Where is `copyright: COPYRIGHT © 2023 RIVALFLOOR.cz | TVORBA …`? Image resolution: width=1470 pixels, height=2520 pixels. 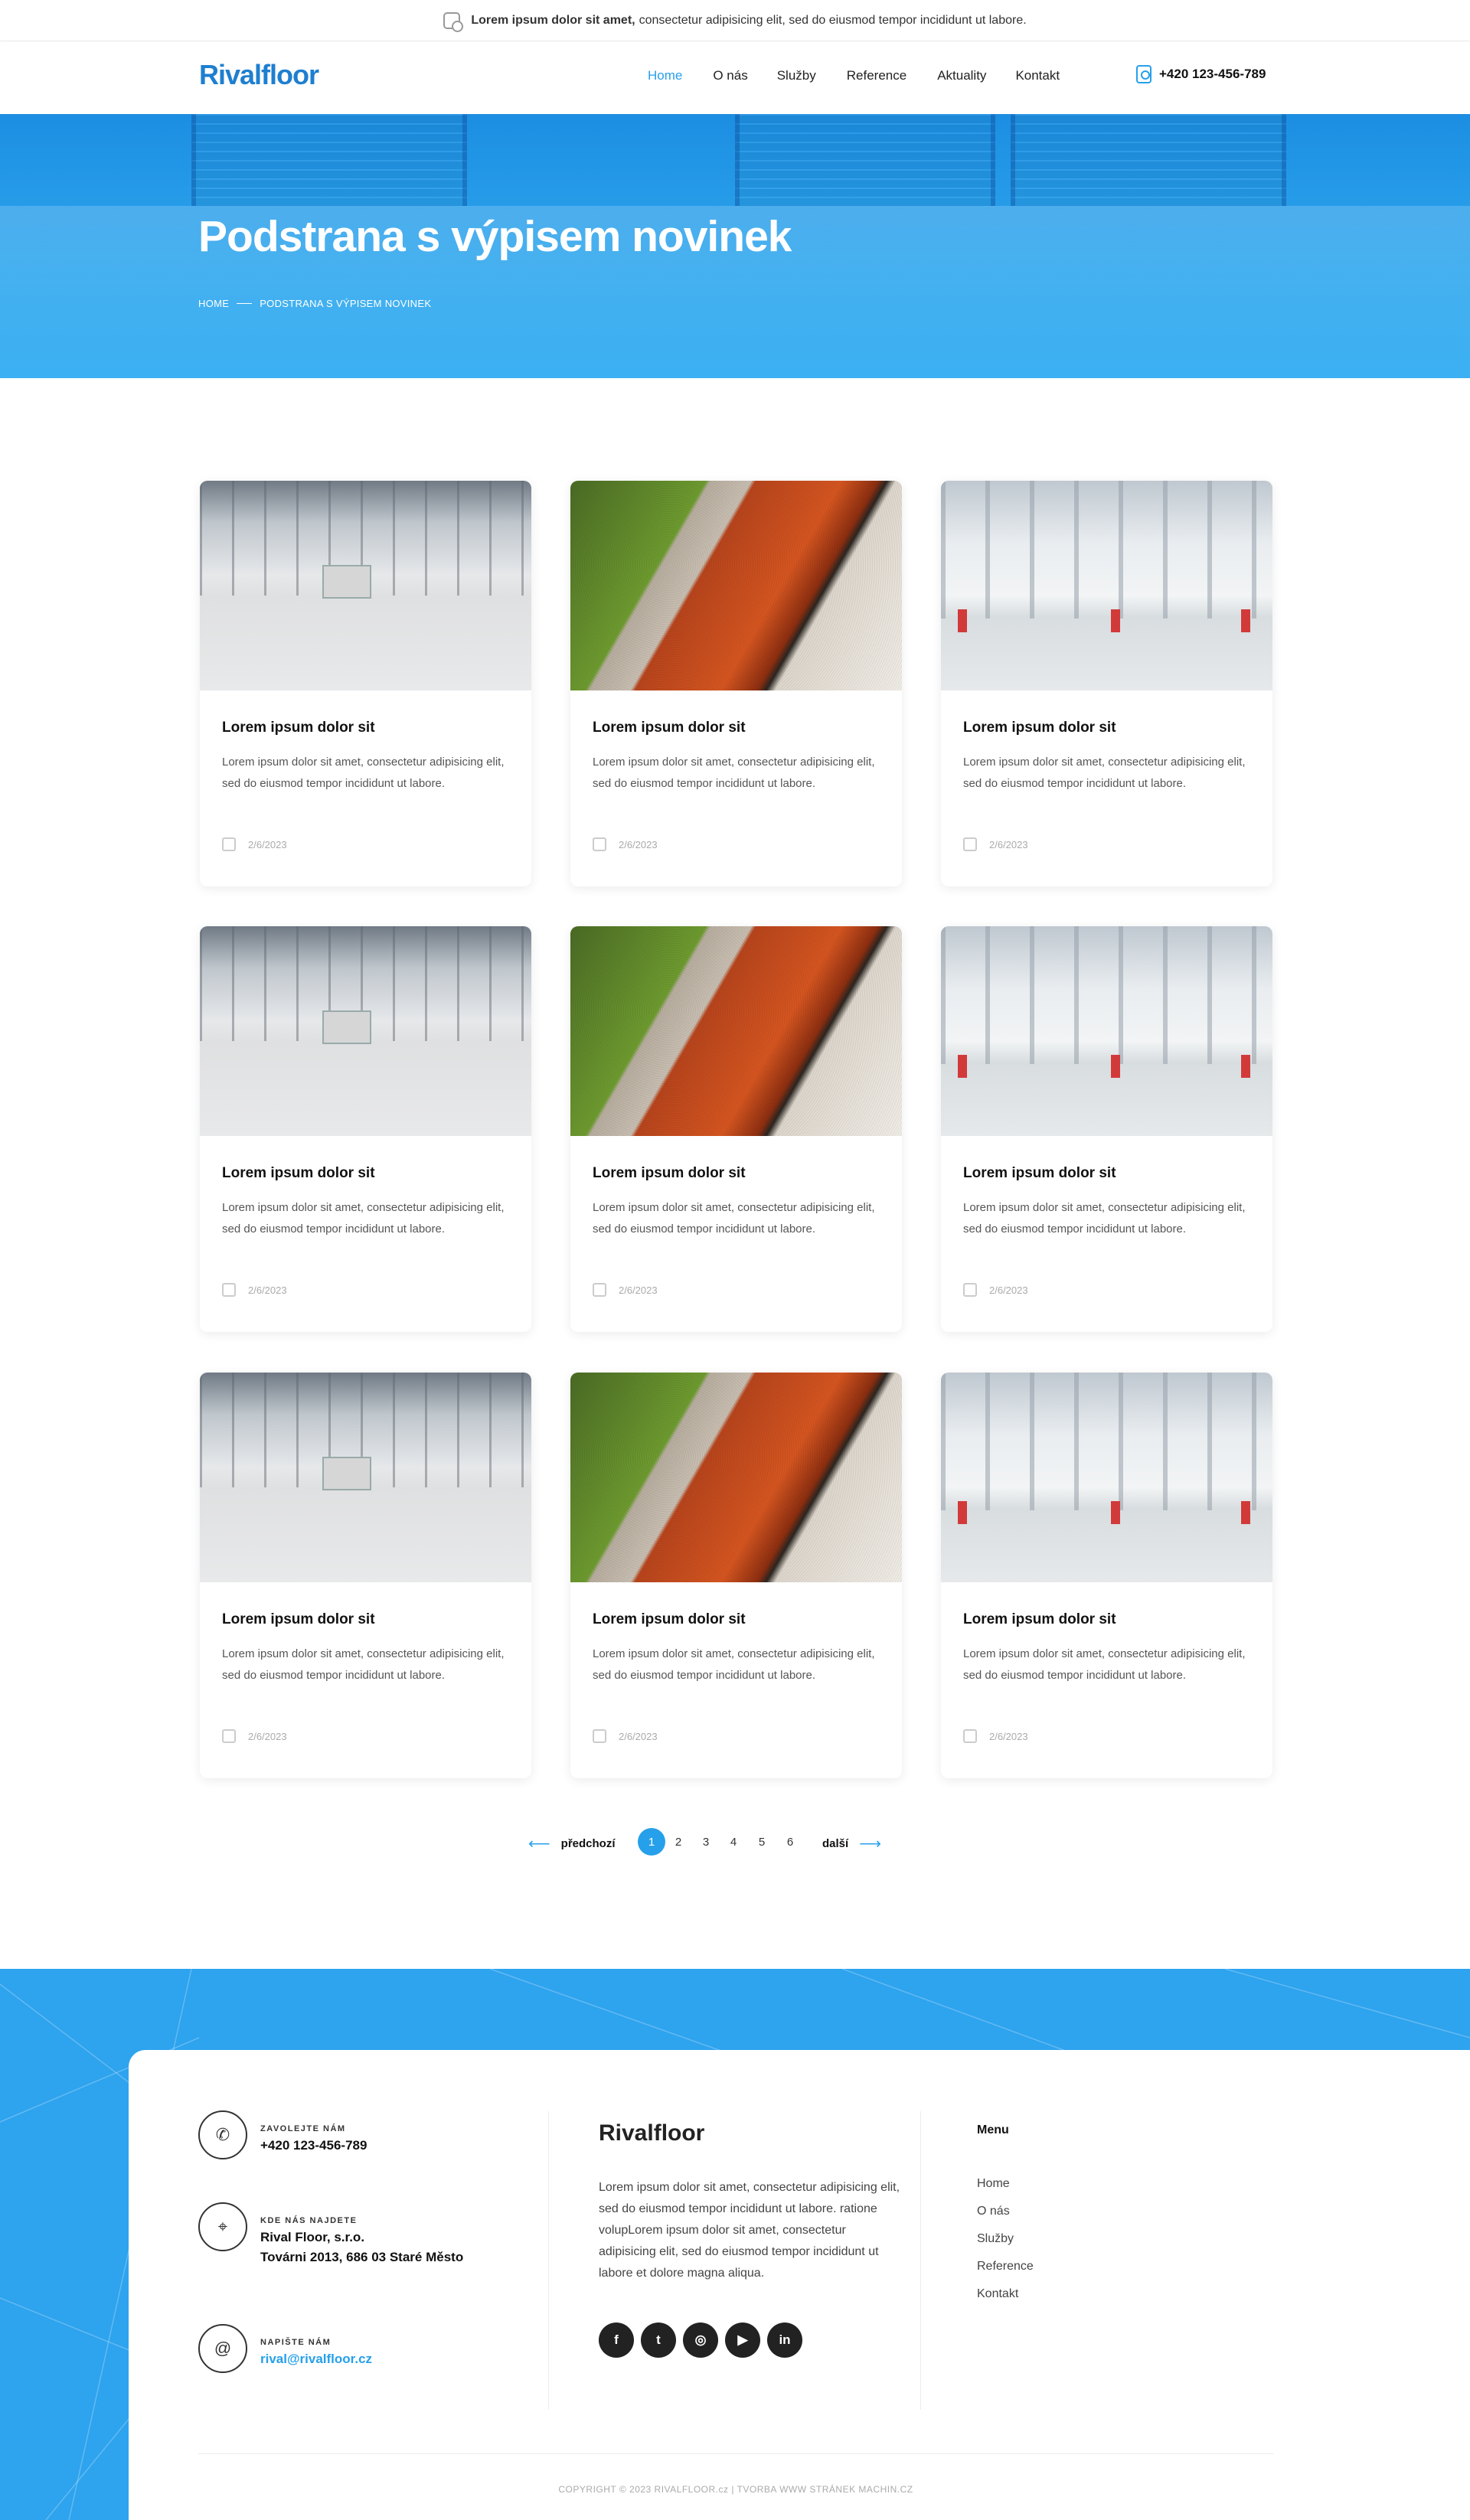 copyright: COPYRIGHT © 2023 RIVALFLOOR.cz | TVORBA … is located at coordinates (735, 2489).